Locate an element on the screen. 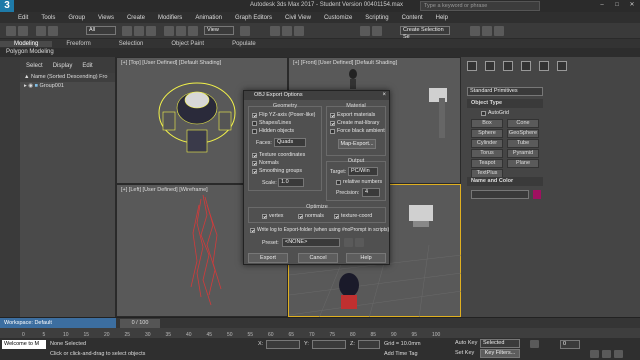 This screenshot has height=360, width=640. render-setup-icon is located at coordinates (487, 31).